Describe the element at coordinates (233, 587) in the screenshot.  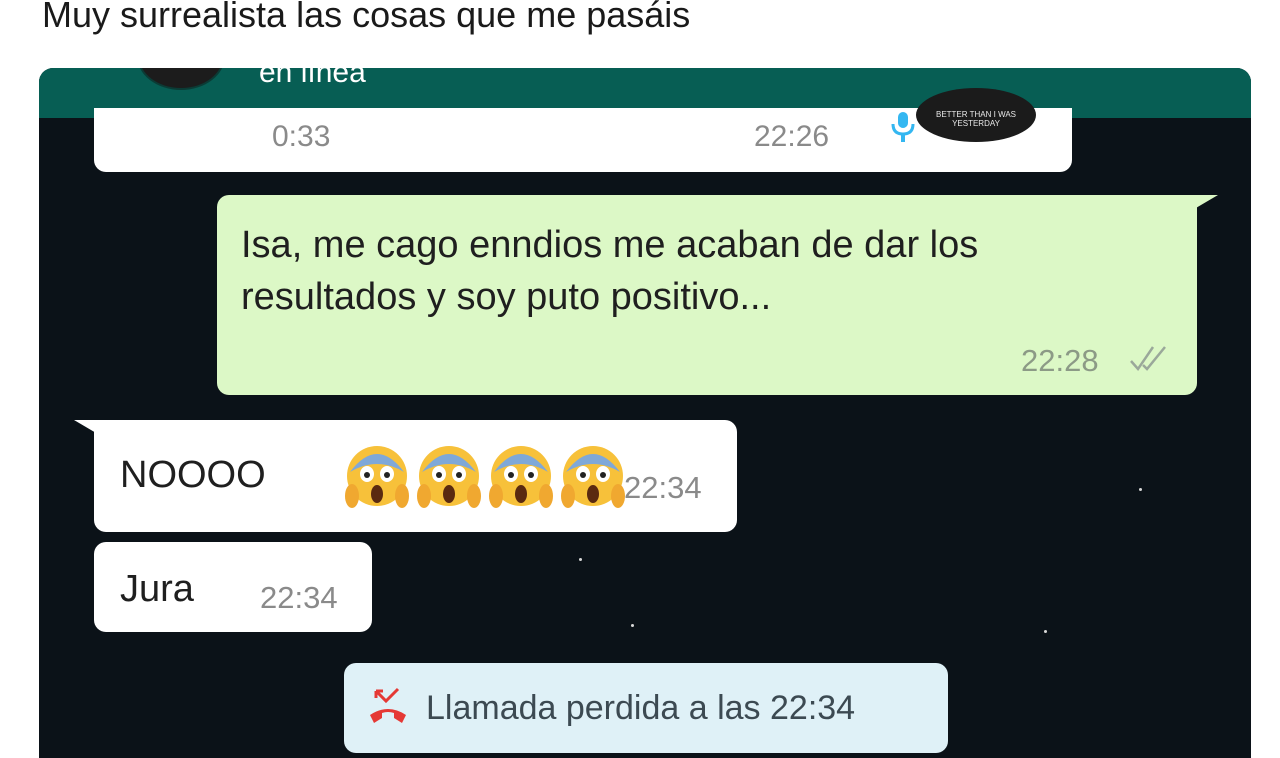
I see `received-message: Jura 22:34` at that location.